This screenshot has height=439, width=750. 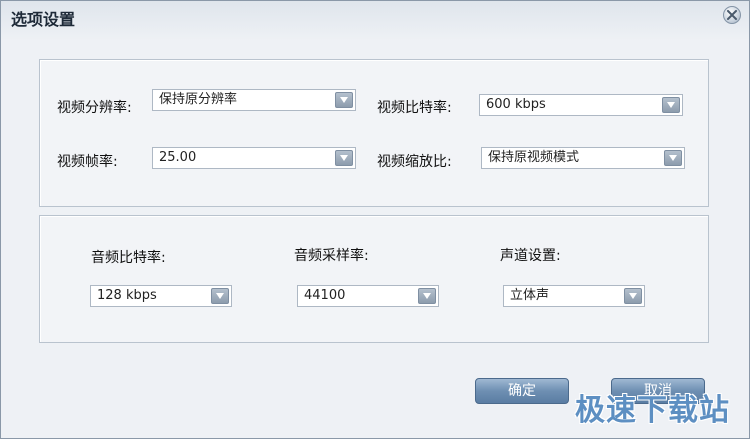 What do you see at coordinates (178, 157) in the screenshot?
I see `video-framerate-value: 25.00` at bounding box center [178, 157].